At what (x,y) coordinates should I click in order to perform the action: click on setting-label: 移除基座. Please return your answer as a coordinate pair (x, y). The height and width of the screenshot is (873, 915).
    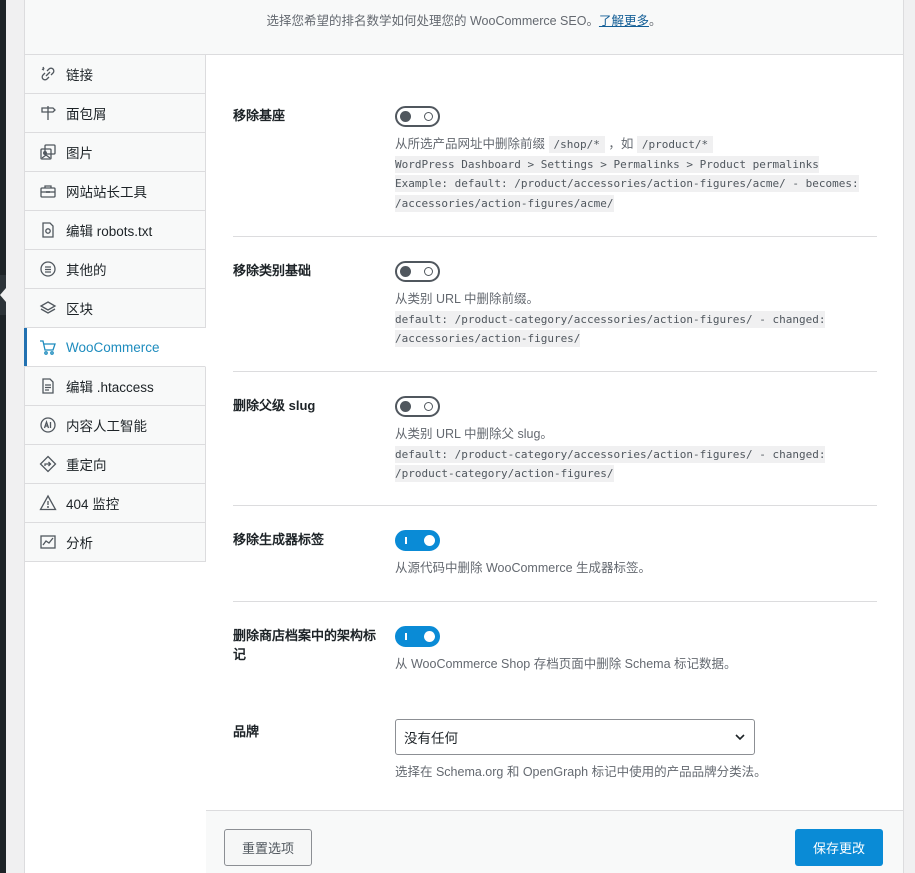
    Looking at the image, I should click on (259, 115).